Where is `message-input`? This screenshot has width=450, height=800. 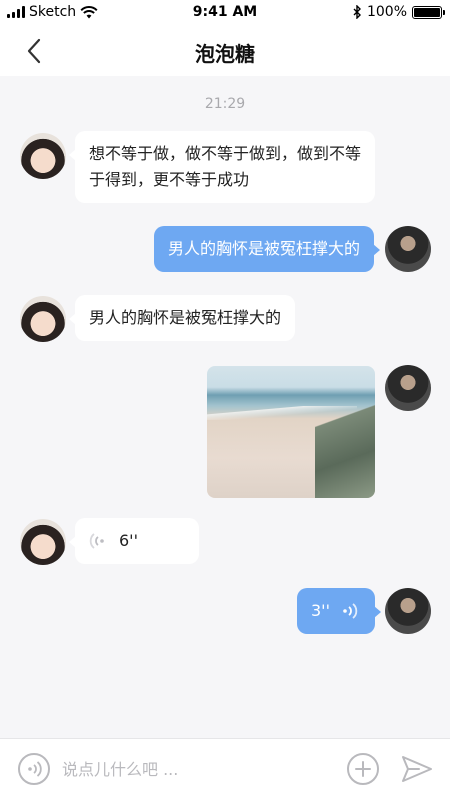 message-input is located at coordinates (197, 769).